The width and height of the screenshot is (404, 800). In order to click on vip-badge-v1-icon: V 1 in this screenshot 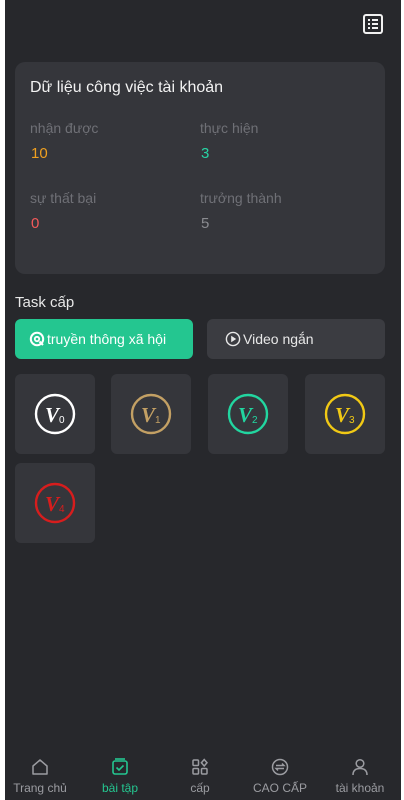, I will do `click(151, 414)`.